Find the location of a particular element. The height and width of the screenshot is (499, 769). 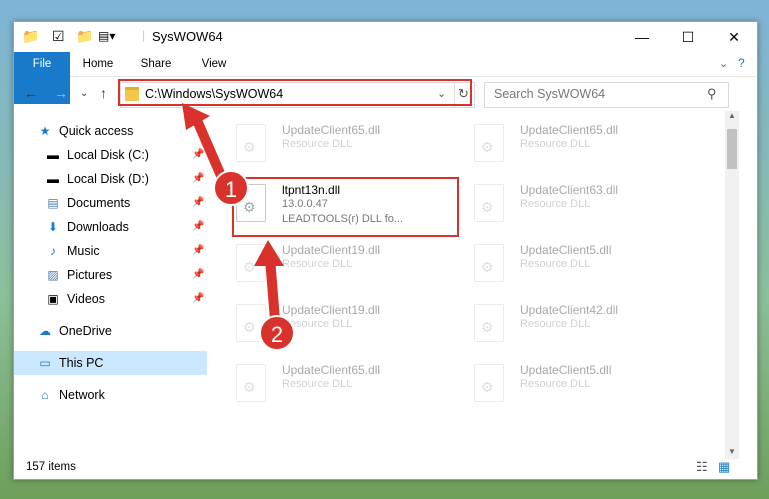

annotation-arrows is located at coordinates (233, 214).